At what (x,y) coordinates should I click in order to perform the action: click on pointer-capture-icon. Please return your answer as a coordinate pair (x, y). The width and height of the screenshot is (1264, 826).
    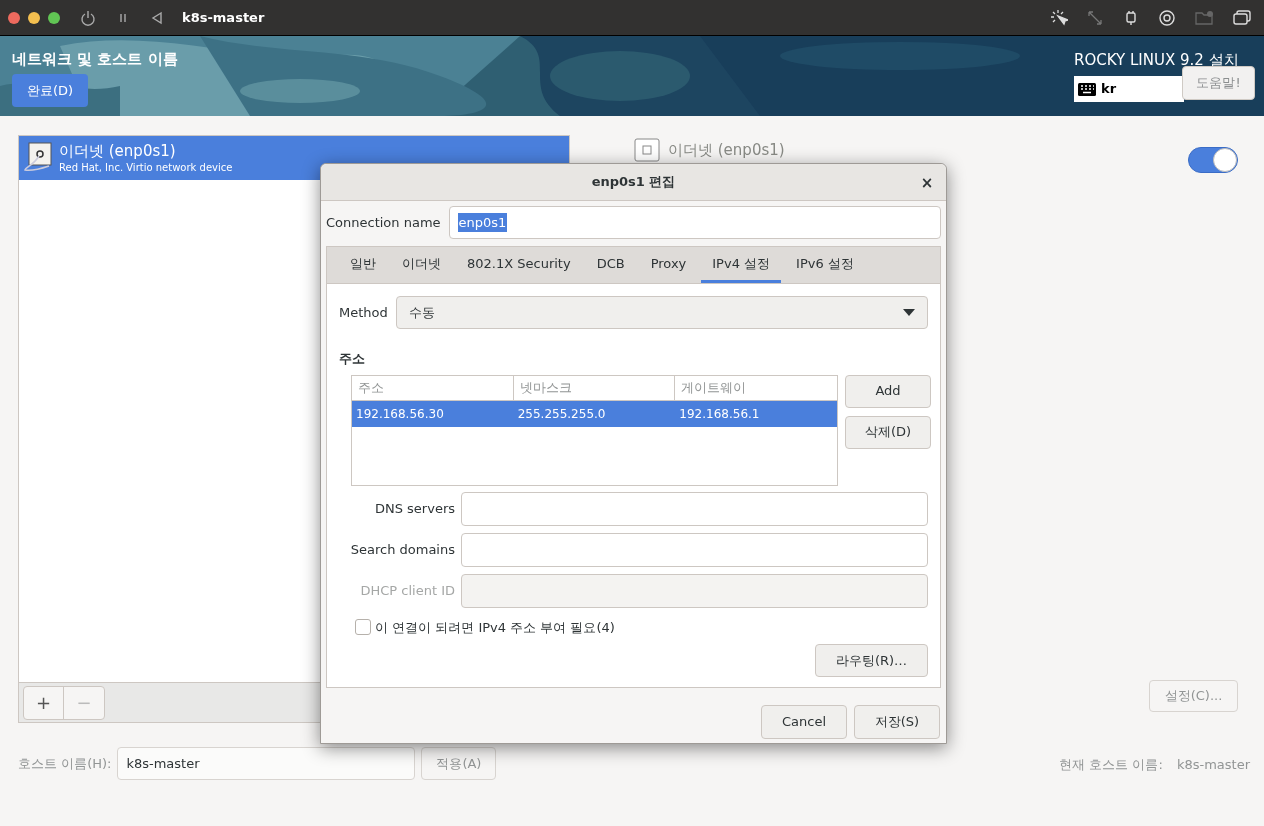
    Looking at the image, I should click on (1059, 17).